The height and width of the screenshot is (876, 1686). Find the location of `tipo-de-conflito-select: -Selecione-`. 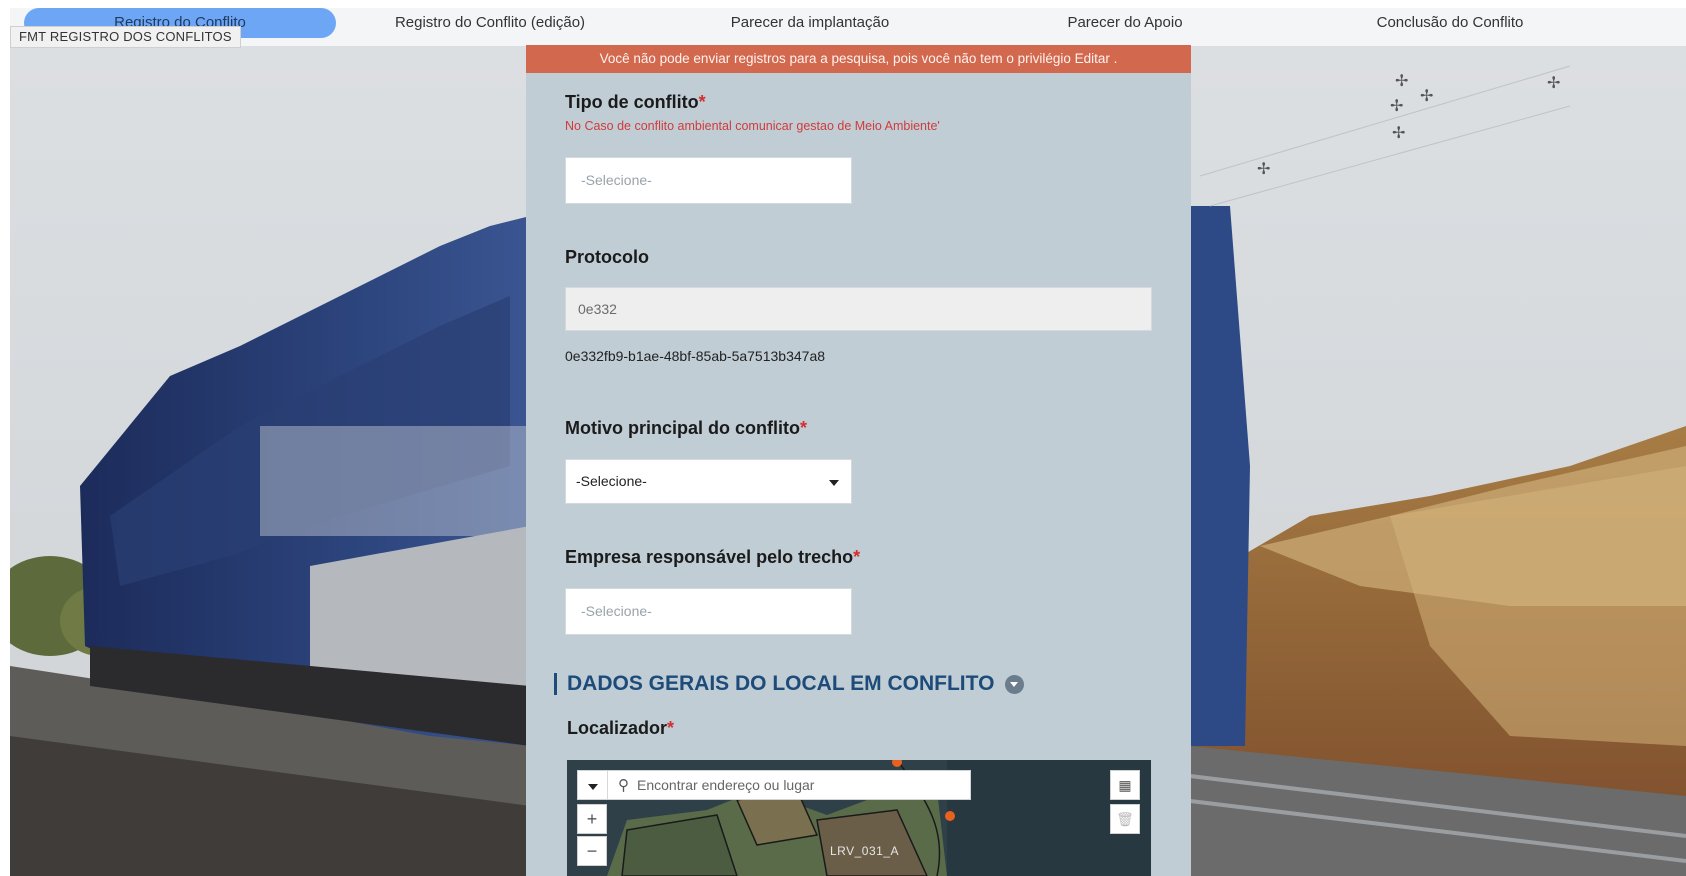

tipo-de-conflito-select: -Selecione- is located at coordinates (708, 180).